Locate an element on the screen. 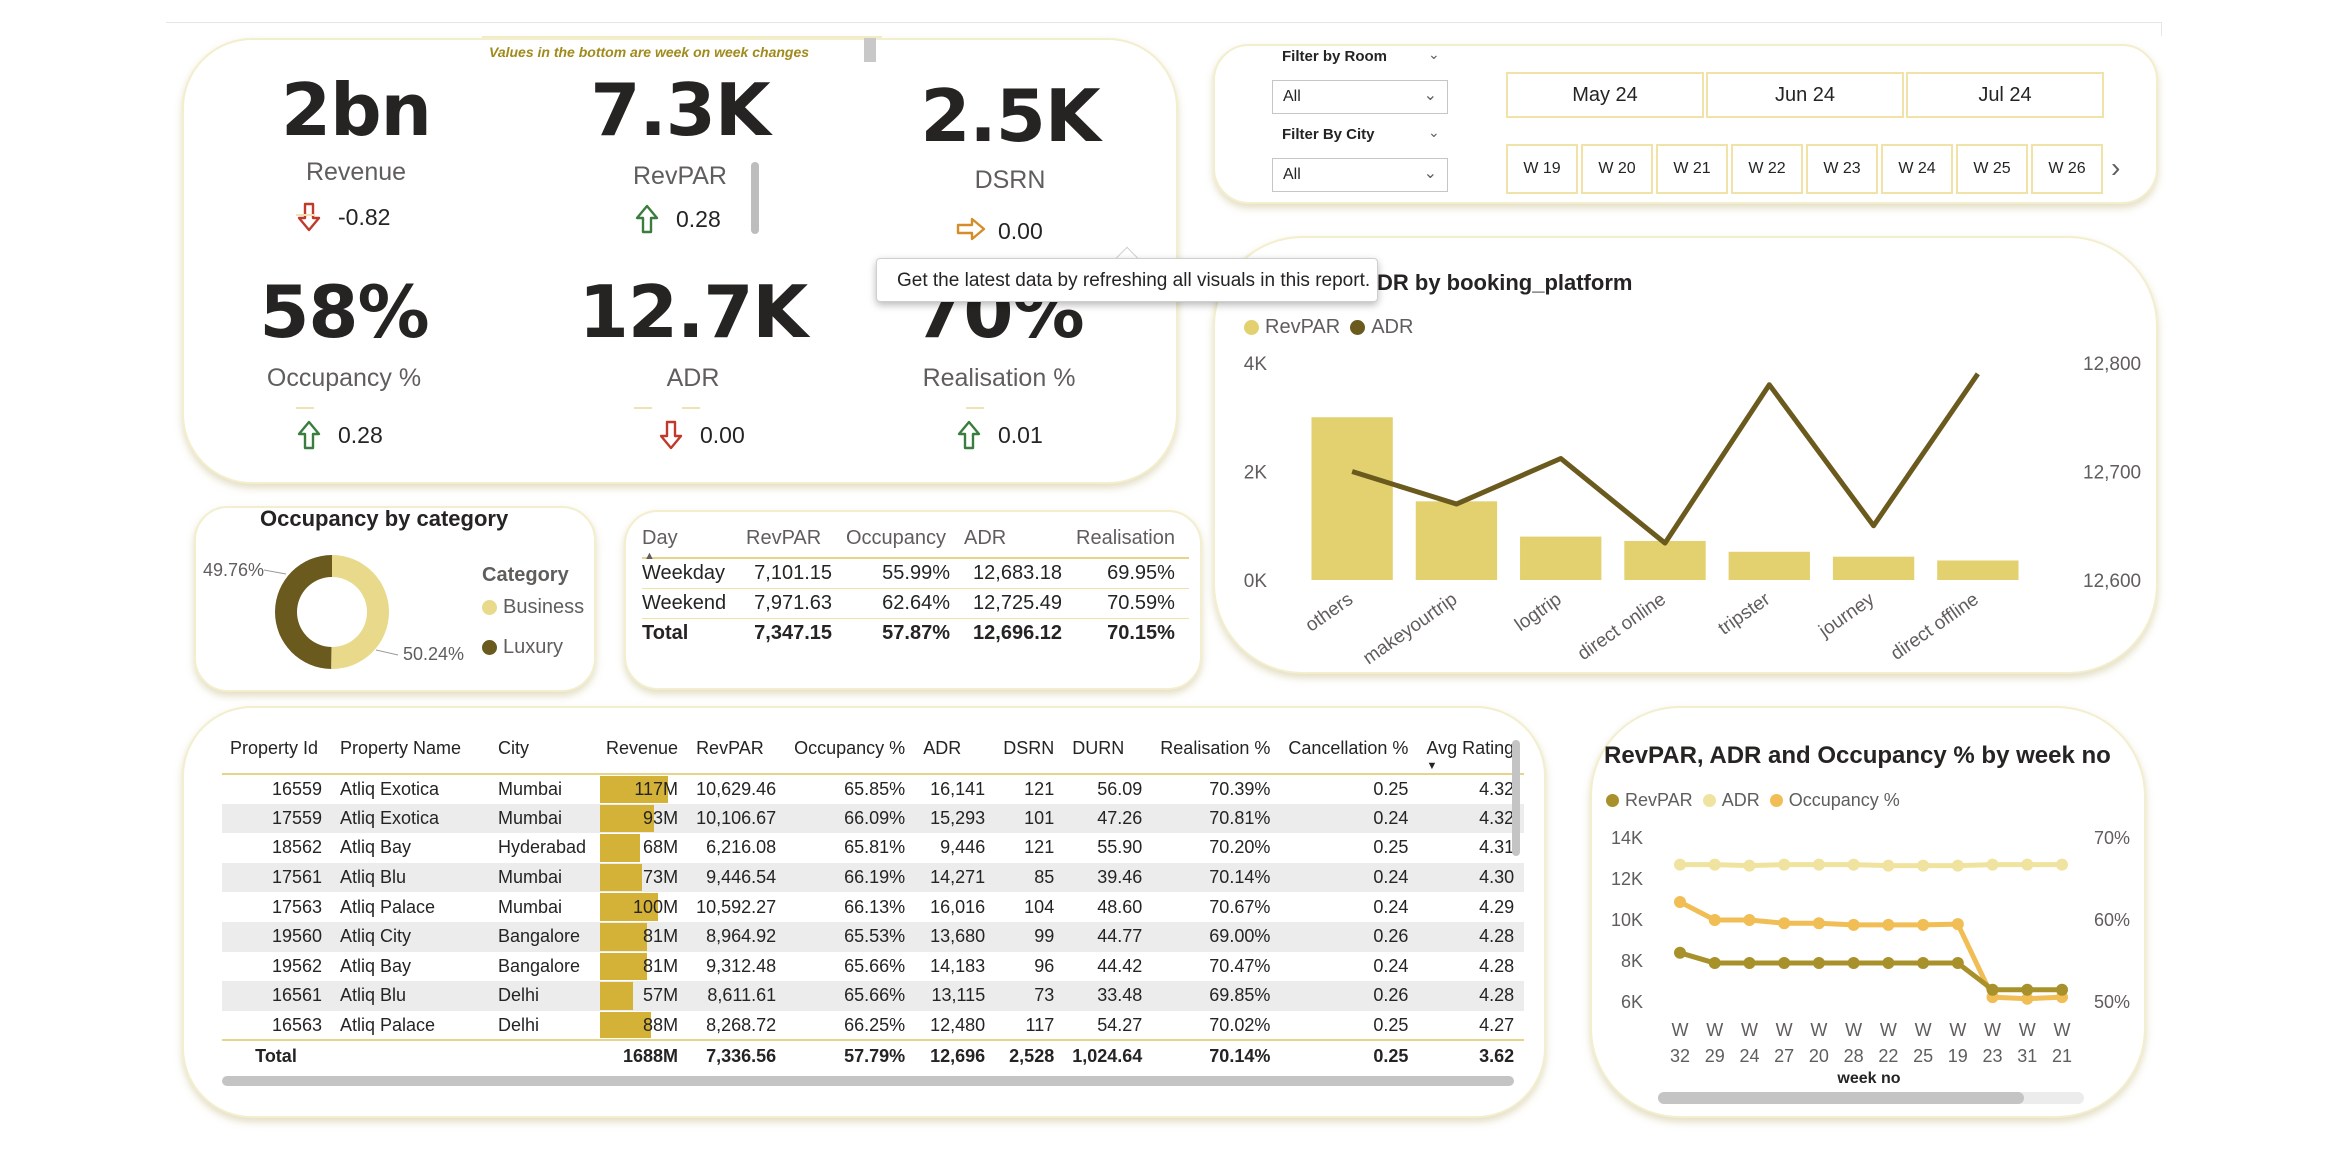 Image resolution: width=2330 pixels, height=1160 pixels. week-button-w-24: W 24 is located at coordinates (1917, 169).